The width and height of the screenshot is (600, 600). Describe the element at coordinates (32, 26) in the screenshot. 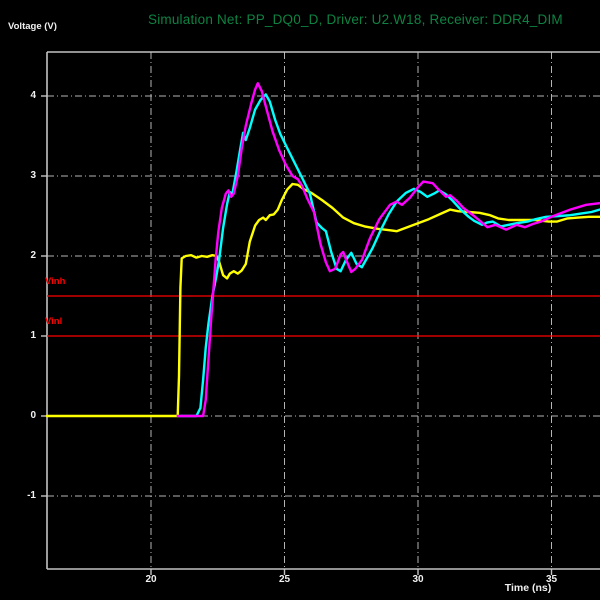

I see `voltage-axis-label: Voltage (V)` at that location.